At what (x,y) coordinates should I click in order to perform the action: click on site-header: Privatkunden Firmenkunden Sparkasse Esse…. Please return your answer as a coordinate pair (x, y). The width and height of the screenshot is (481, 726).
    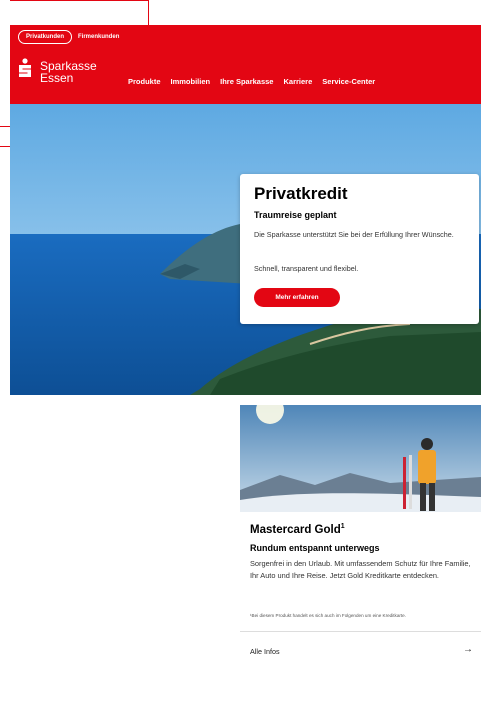
    Looking at the image, I should click on (245, 64).